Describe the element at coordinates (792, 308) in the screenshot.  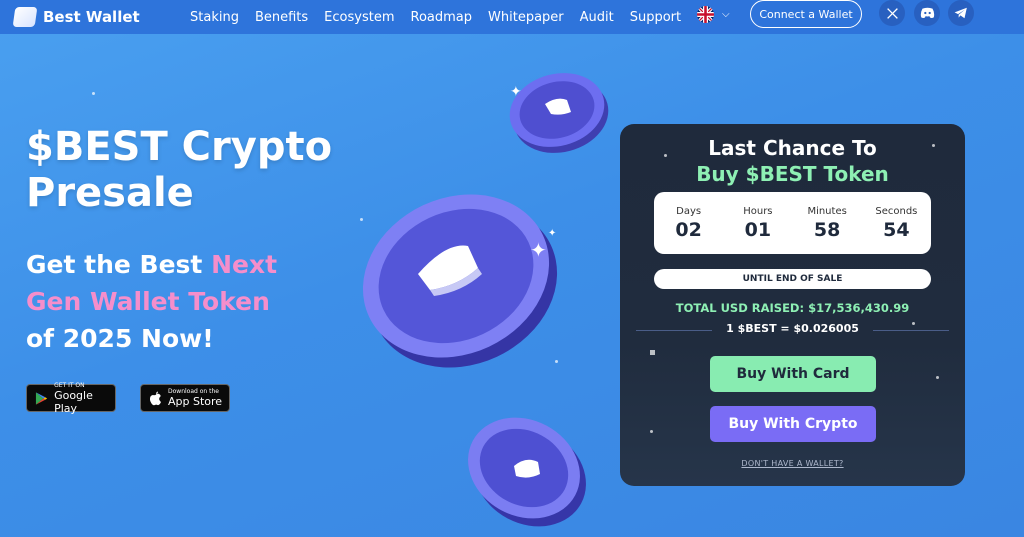
I see `total-raised: TOTAL USD RAISED: $17,536,430.99` at that location.